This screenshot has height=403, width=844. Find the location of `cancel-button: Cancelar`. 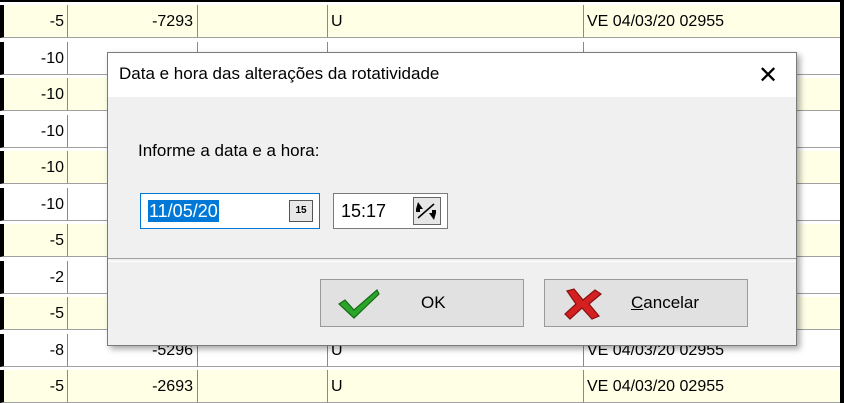

cancel-button: Cancelar is located at coordinates (646, 303).